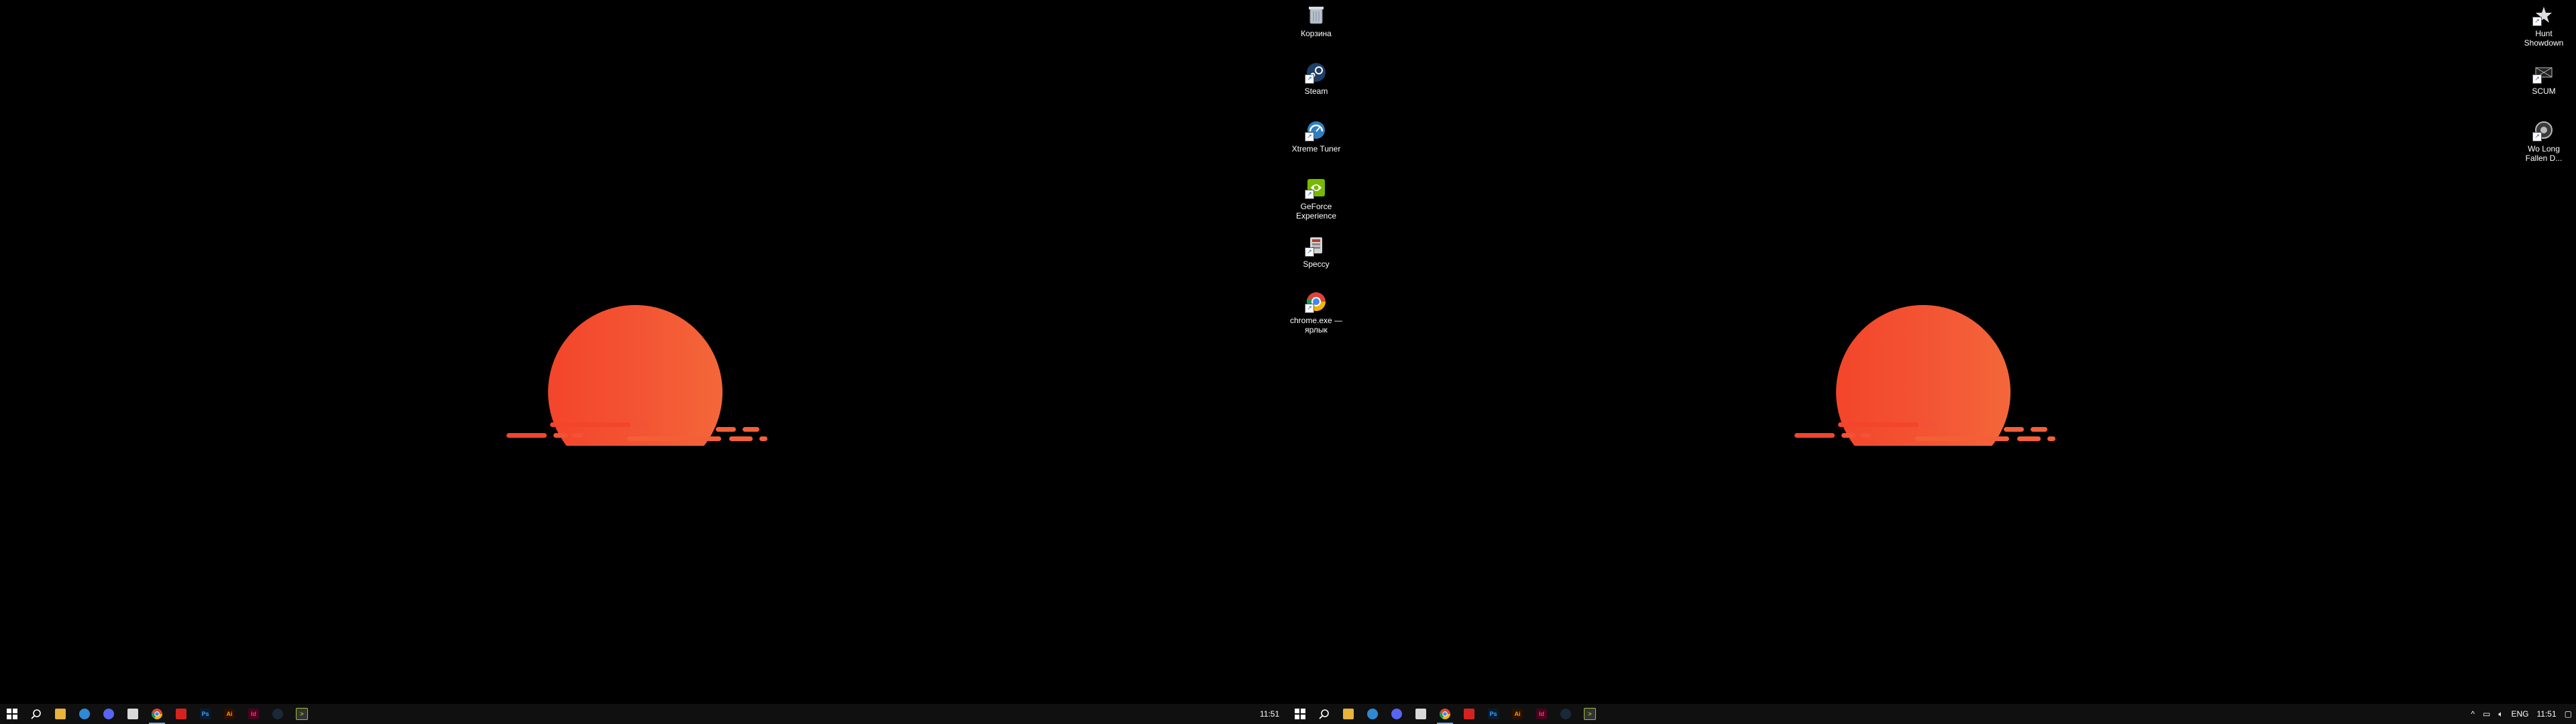 The width and height of the screenshot is (2576, 724). What do you see at coordinates (1316, 325) in the screenshot?
I see `desktop-icon-label: chrome.exe — ярлык` at bounding box center [1316, 325].